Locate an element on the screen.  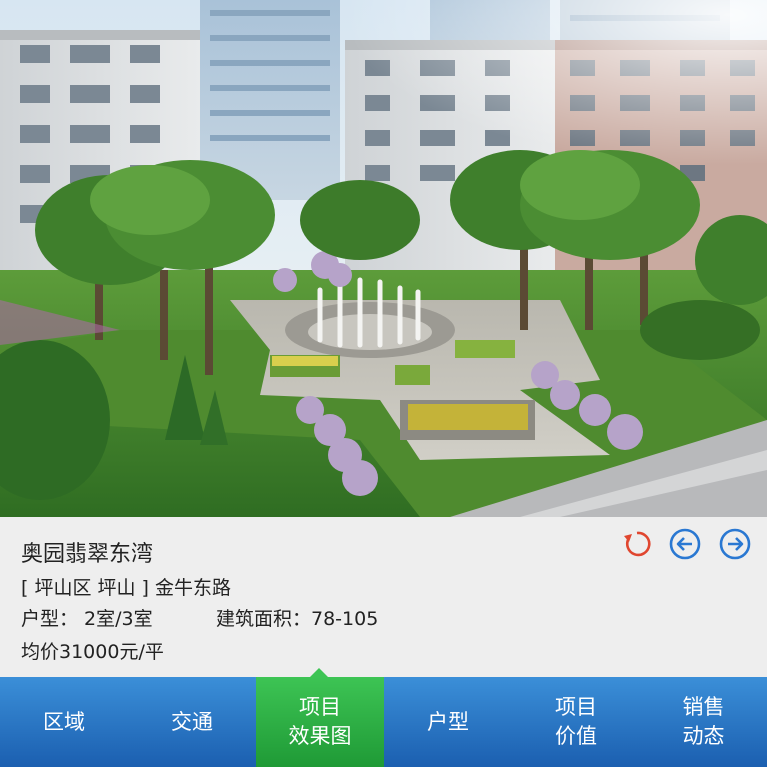
previous-button is located at coordinates (685, 544).